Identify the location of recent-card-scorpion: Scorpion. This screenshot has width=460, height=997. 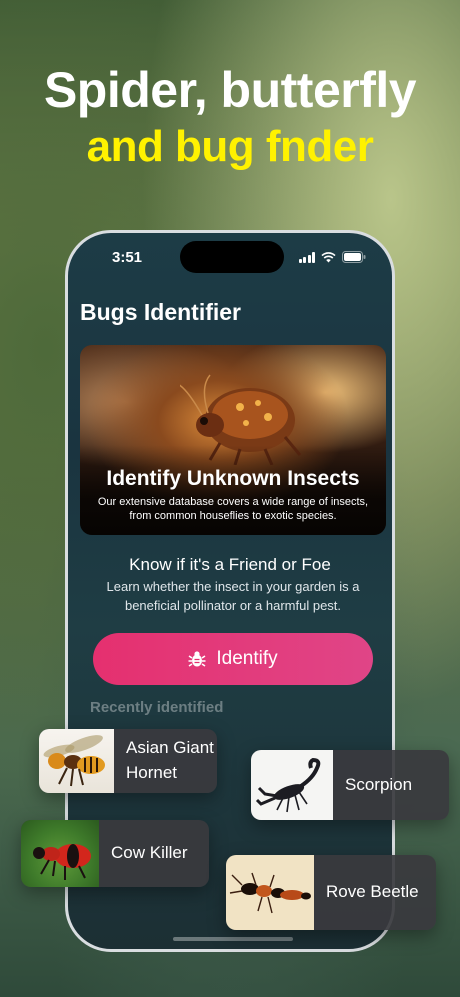
(350, 785).